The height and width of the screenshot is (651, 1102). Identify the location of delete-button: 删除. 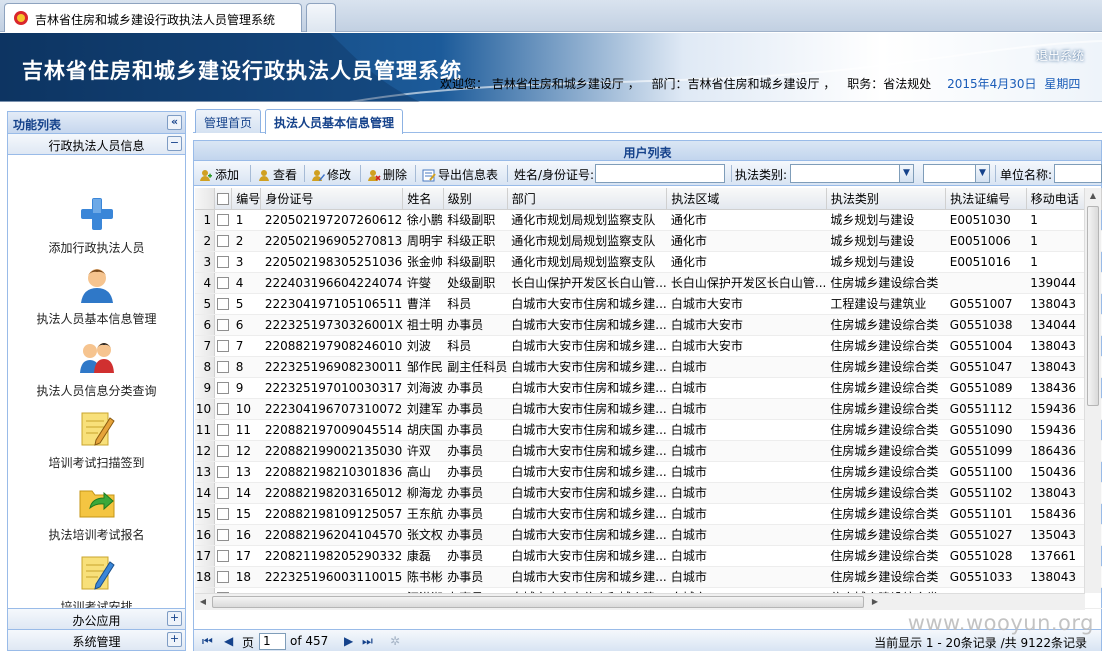
(387, 174).